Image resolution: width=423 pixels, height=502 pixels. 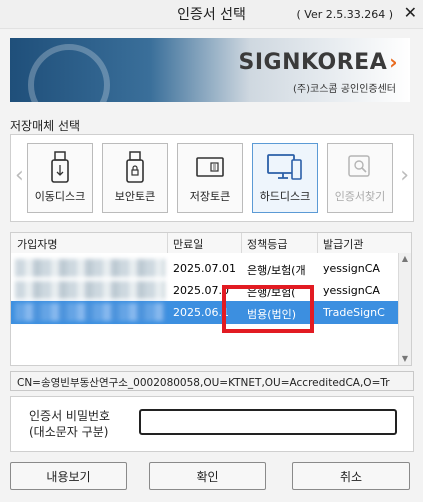 What do you see at coordinates (343, 244) in the screenshot?
I see `column-header-issuer: 발급기관` at bounding box center [343, 244].